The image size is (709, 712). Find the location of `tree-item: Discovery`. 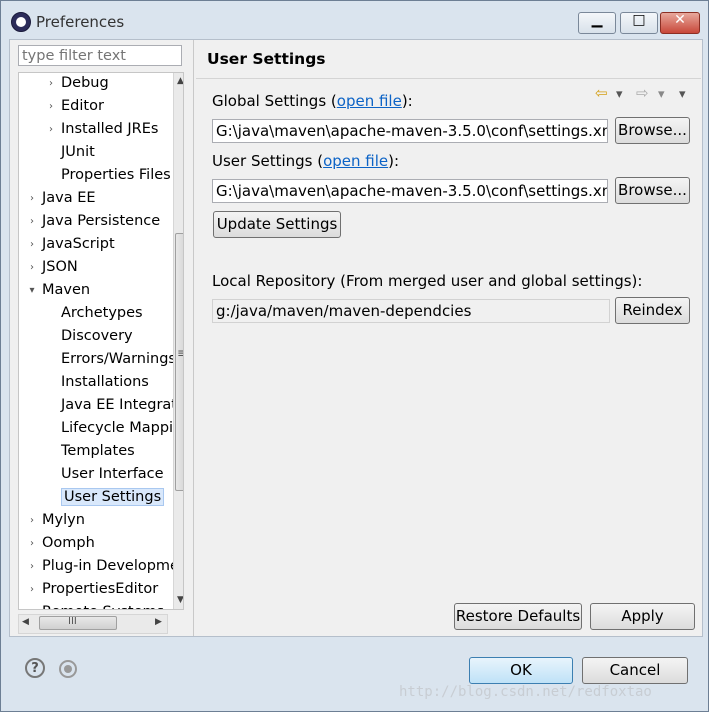

tree-item: Discovery is located at coordinates (89, 336).